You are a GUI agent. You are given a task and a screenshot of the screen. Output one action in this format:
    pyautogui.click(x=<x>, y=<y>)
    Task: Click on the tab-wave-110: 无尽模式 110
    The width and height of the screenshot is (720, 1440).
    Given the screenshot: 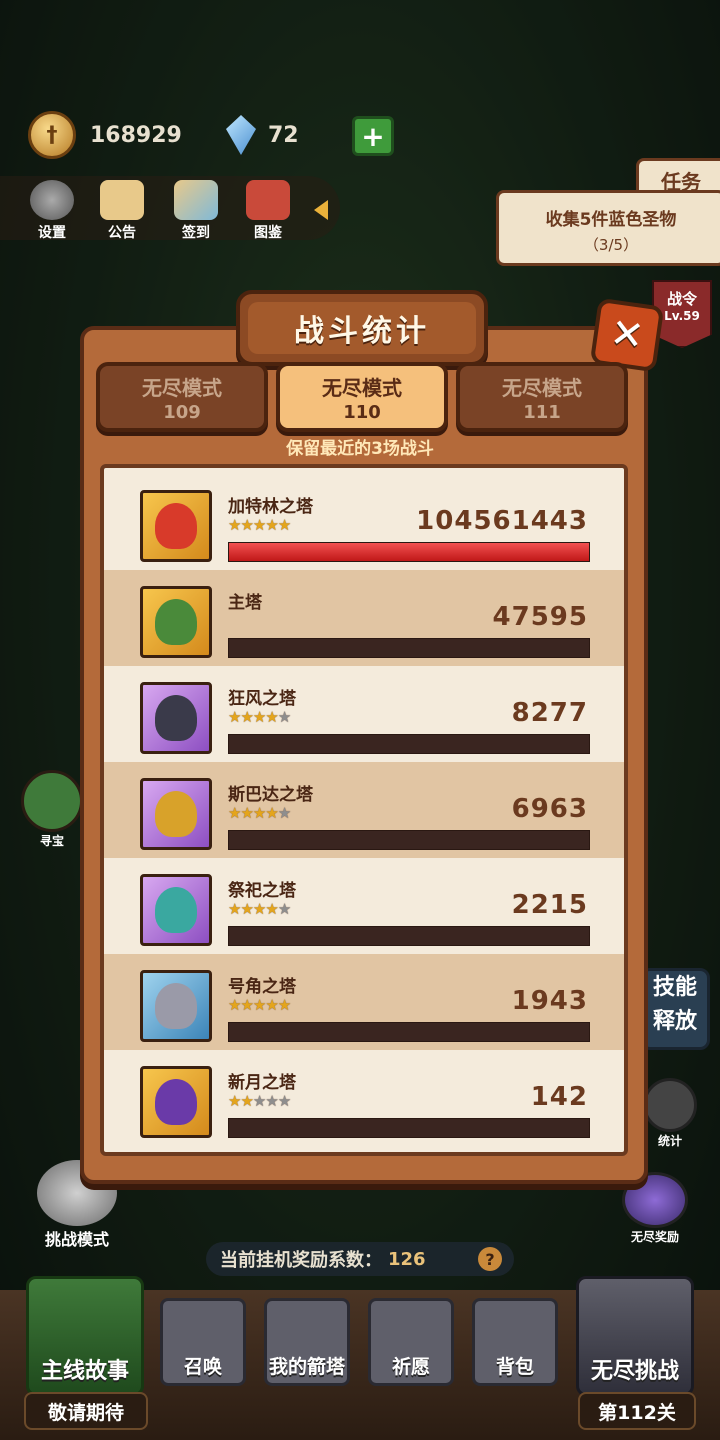 What is the action you would take?
    pyautogui.click(x=362, y=397)
    